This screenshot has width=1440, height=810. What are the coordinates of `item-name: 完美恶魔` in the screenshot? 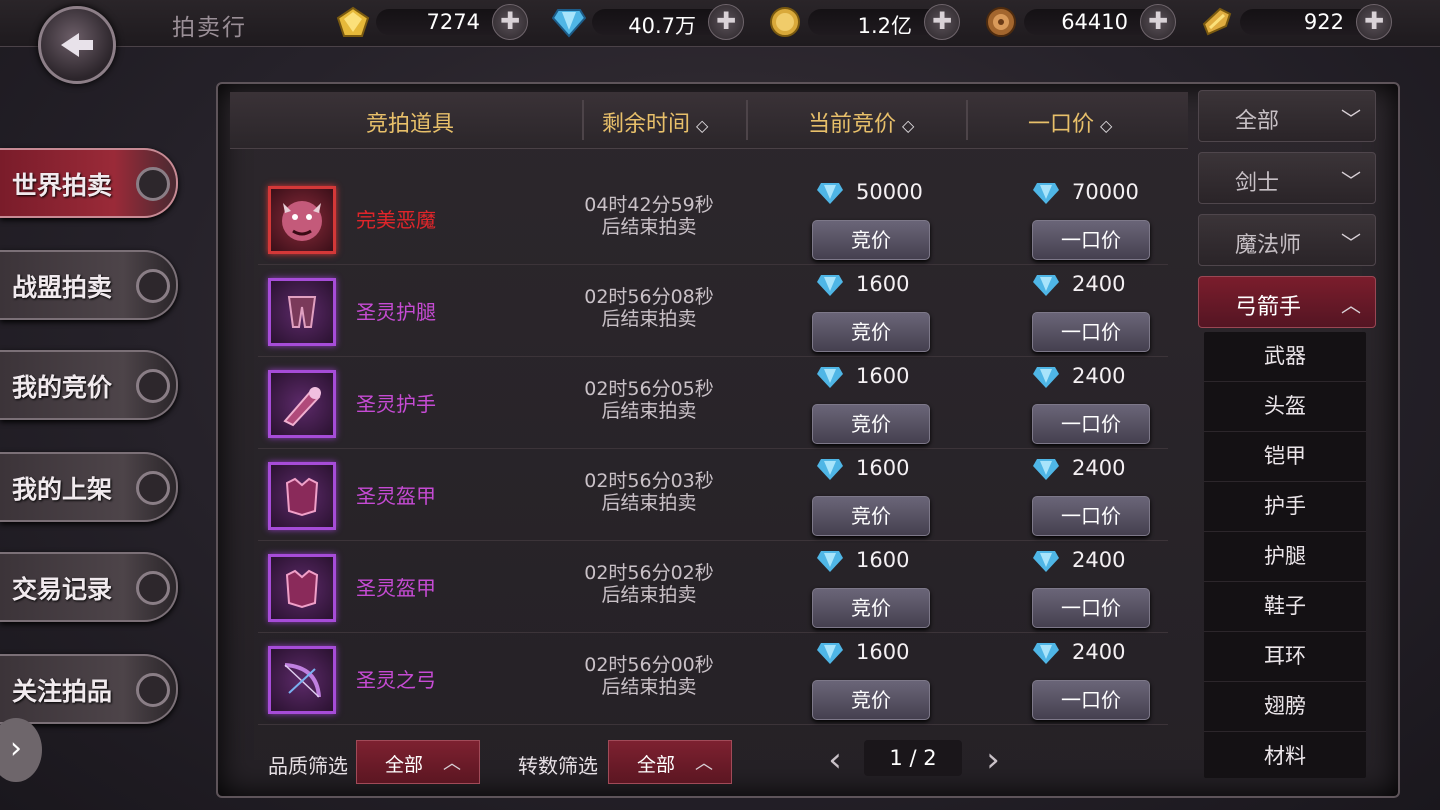 It's located at (396, 220).